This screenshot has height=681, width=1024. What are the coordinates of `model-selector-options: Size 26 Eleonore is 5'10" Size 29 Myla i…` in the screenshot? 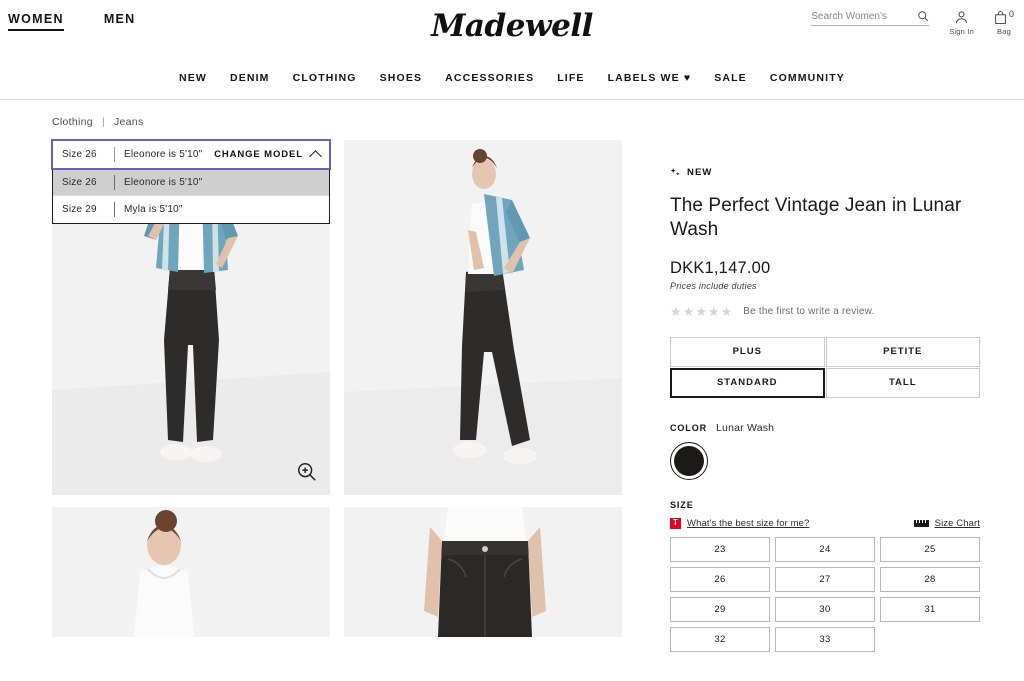 It's located at (191, 196).